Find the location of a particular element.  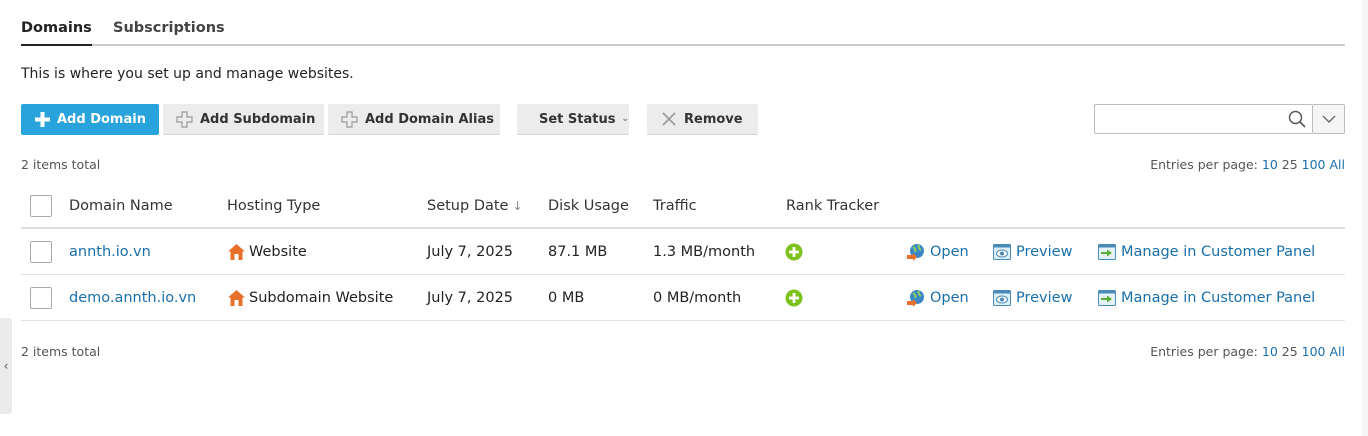

add-domain-button: Add Domain is located at coordinates (90, 119).